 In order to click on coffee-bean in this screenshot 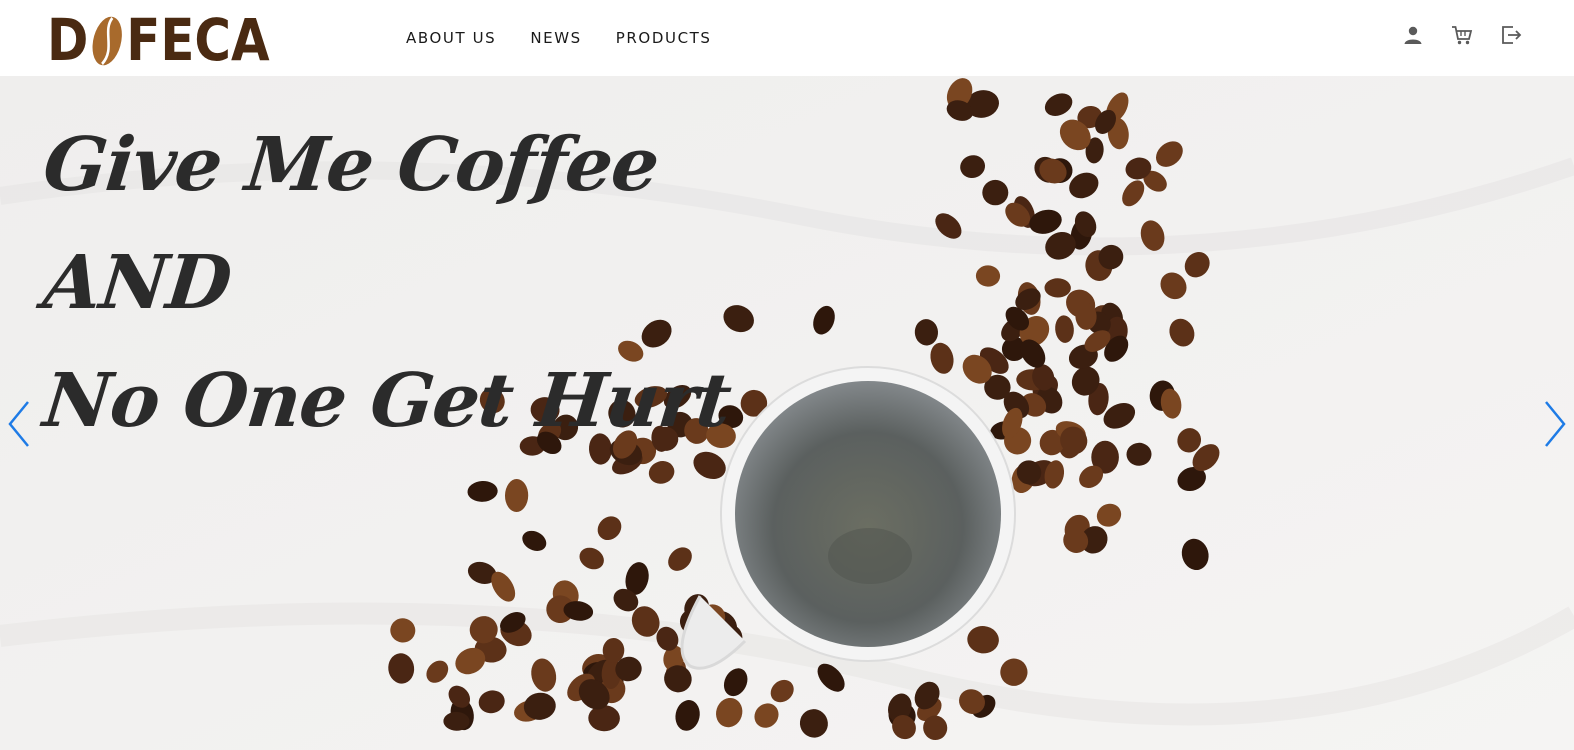, I will do `click(995, 192)`.